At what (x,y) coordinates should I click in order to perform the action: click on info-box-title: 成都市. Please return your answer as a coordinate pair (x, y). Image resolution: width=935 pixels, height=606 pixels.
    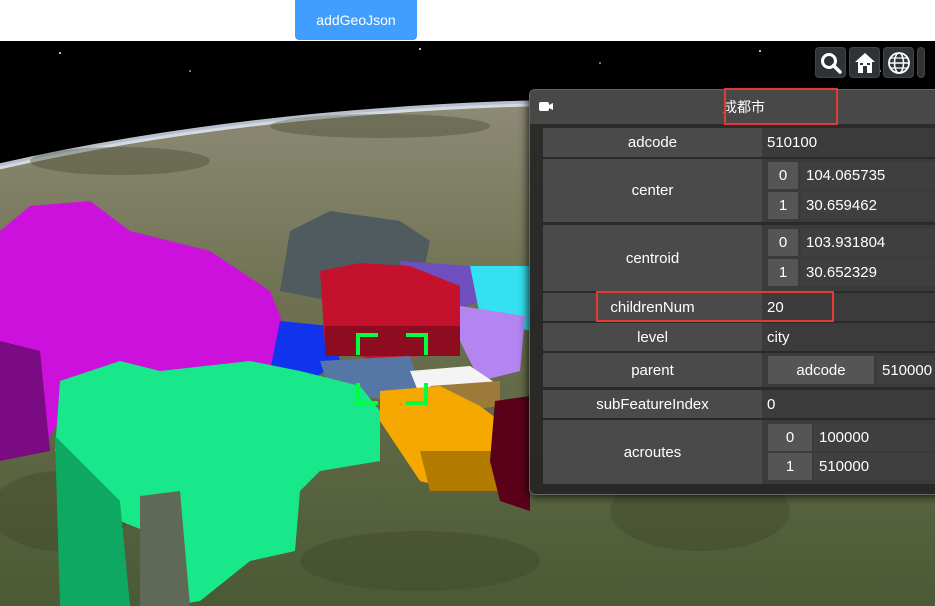
    Looking at the image, I should click on (744, 107).